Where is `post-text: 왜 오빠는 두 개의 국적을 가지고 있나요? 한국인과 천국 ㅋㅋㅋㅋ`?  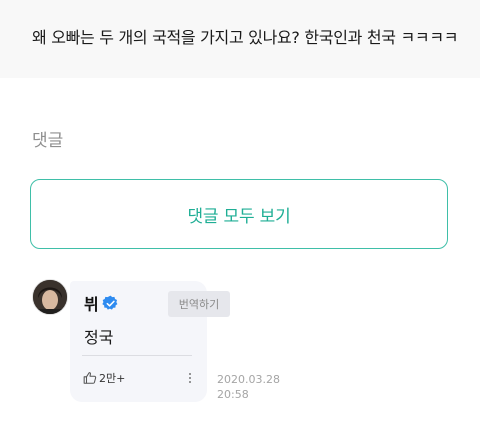
post-text: 왜 오빠는 두 개의 국적을 가지고 있나요? 한국인과 천국 ㅋㅋㅋㅋ is located at coordinates (245, 37).